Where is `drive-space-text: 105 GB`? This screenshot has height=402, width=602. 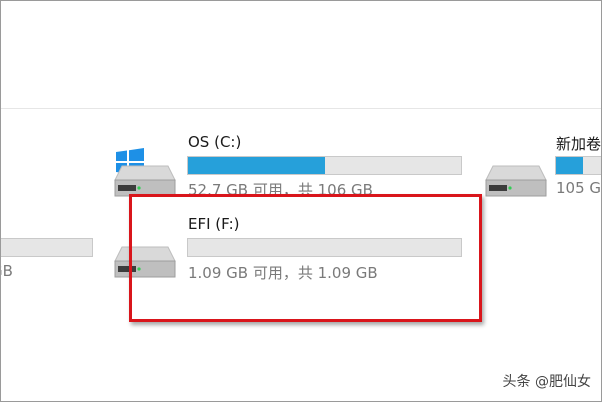 drive-space-text: 105 GB is located at coordinates (579, 188).